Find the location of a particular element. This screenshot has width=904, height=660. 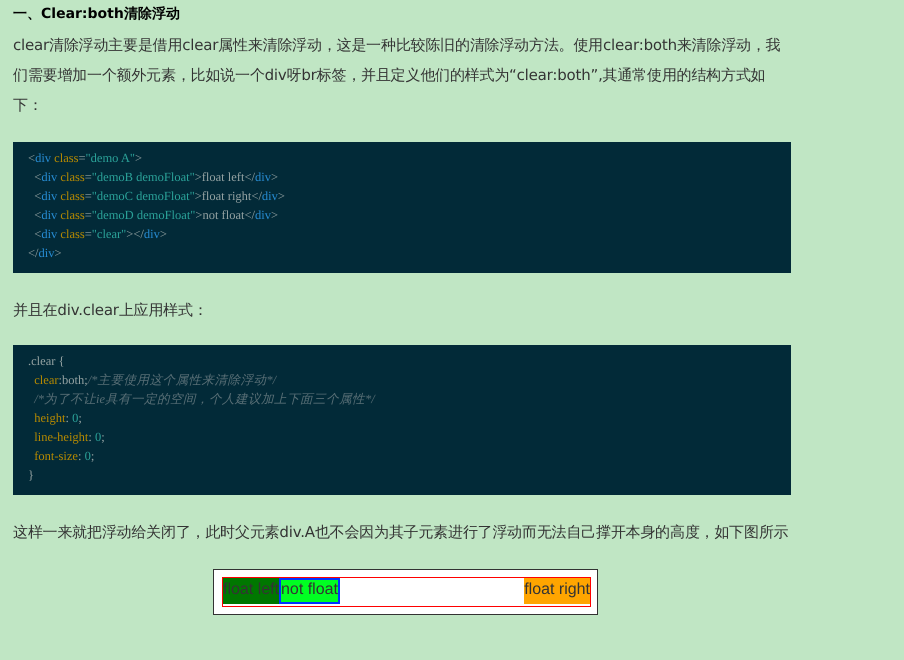

code-line: height: 0; is located at coordinates (58, 418).